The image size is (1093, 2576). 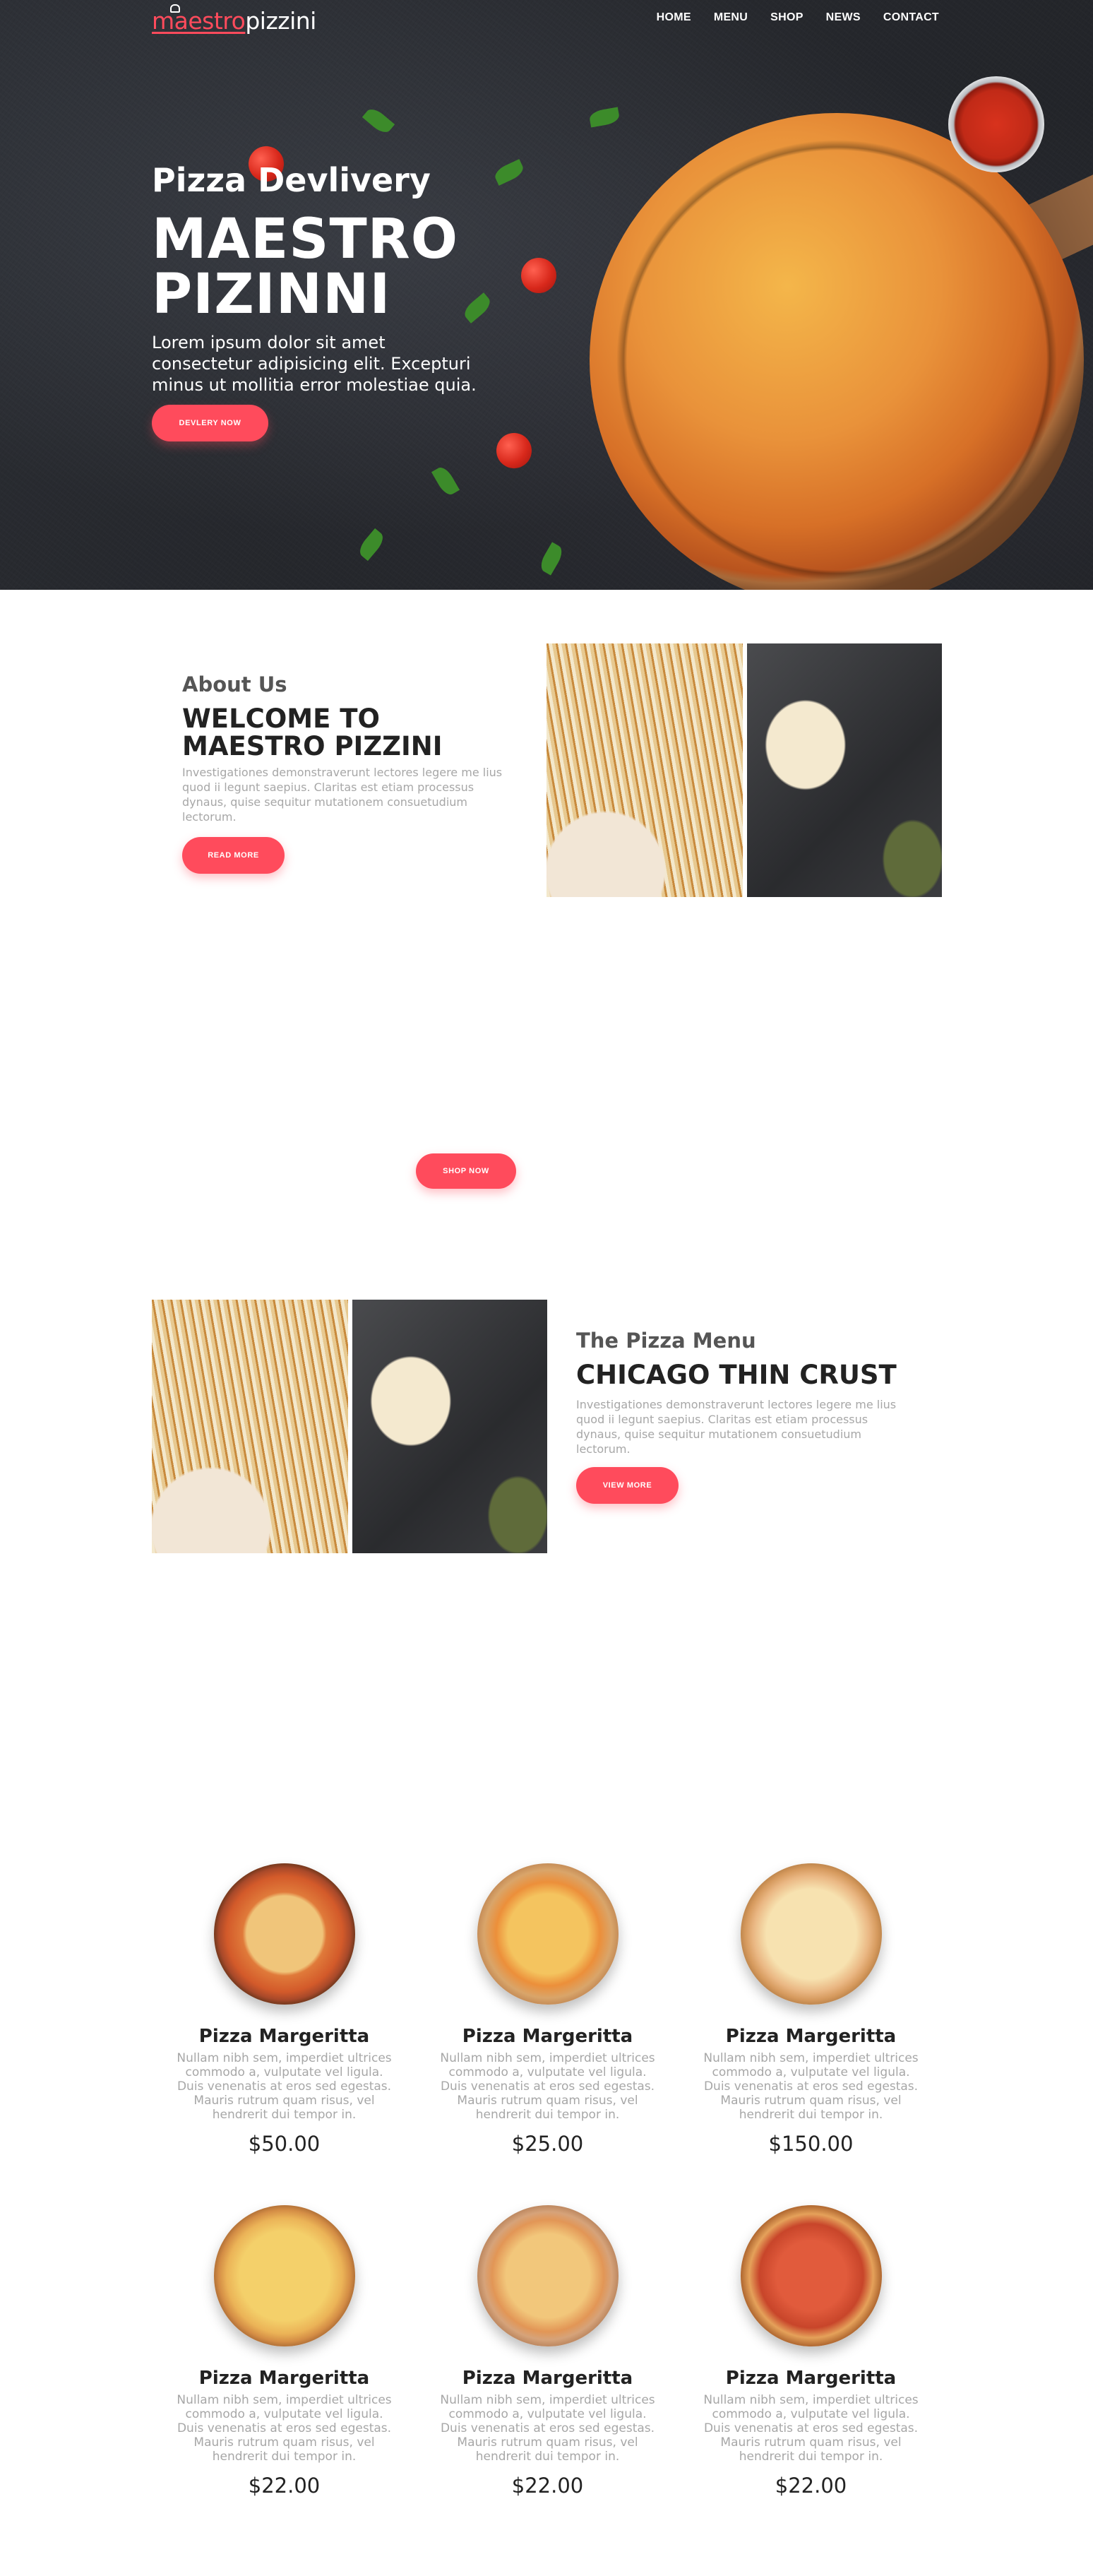 What do you see at coordinates (837, 351) in the screenshot?
I see `hero-pizza-image` at bounding box center [837, 351].